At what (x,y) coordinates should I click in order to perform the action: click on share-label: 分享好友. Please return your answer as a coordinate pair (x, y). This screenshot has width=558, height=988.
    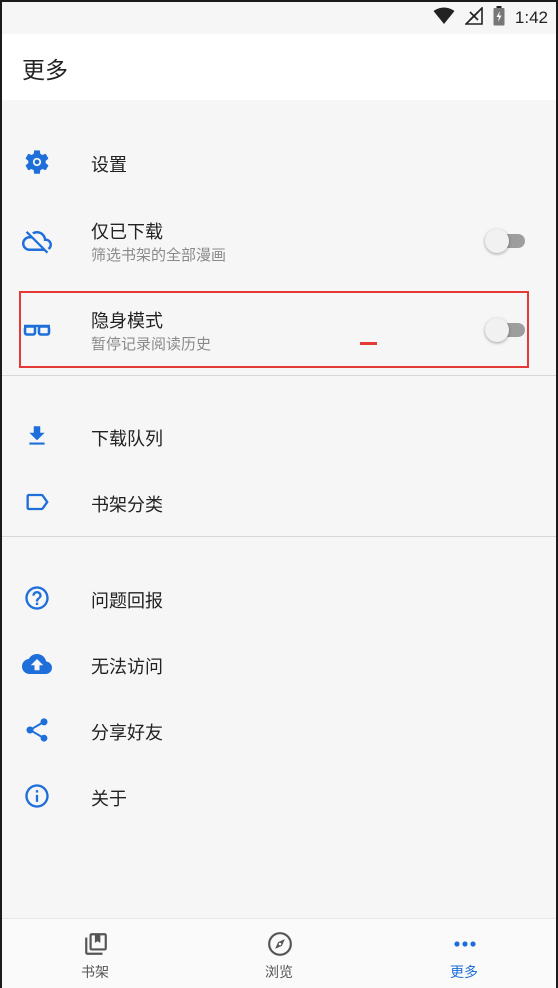
    Looking at the image, I should click on (127, 733).